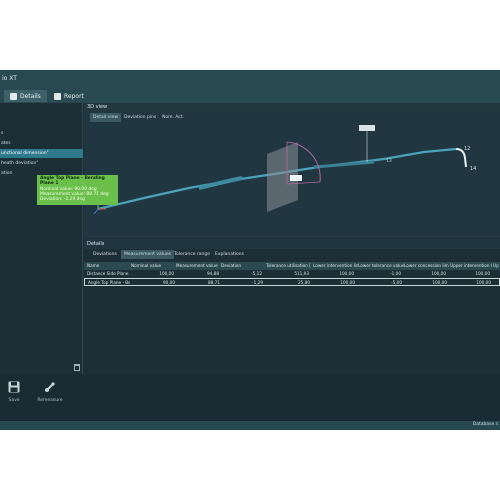 Image resolution: width=500 pixels, height=500 pixels. I want to click on col-lower-concession: Lower concession lim, so click(426, 266).